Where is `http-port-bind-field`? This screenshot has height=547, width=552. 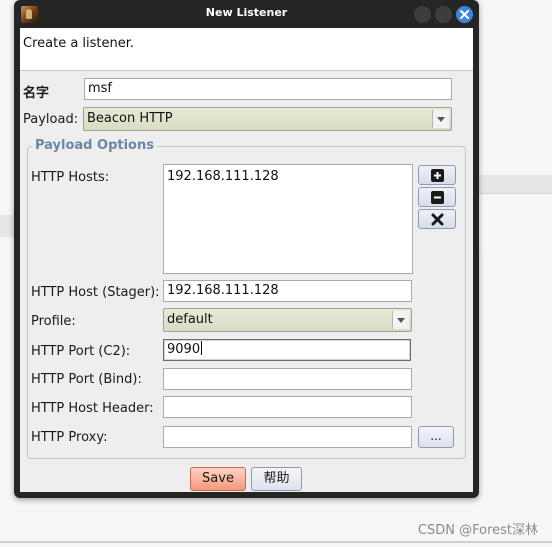
http-port-bind-field is located at coordinates (287, 379).